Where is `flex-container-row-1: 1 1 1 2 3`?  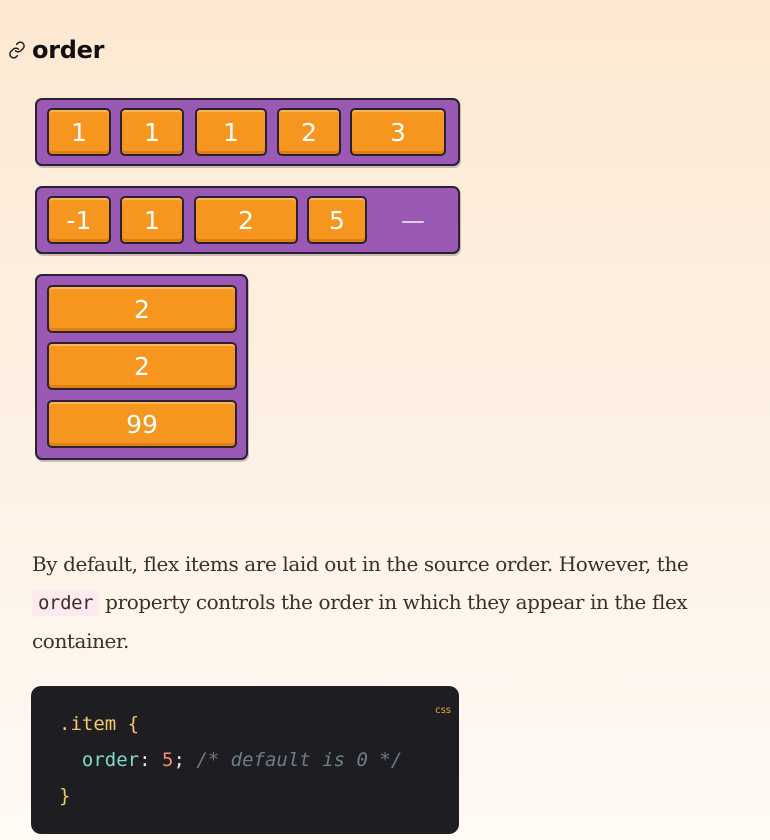 flex-container-row-1: 1 1 1 2 3 is located at coordinates (247, 132).